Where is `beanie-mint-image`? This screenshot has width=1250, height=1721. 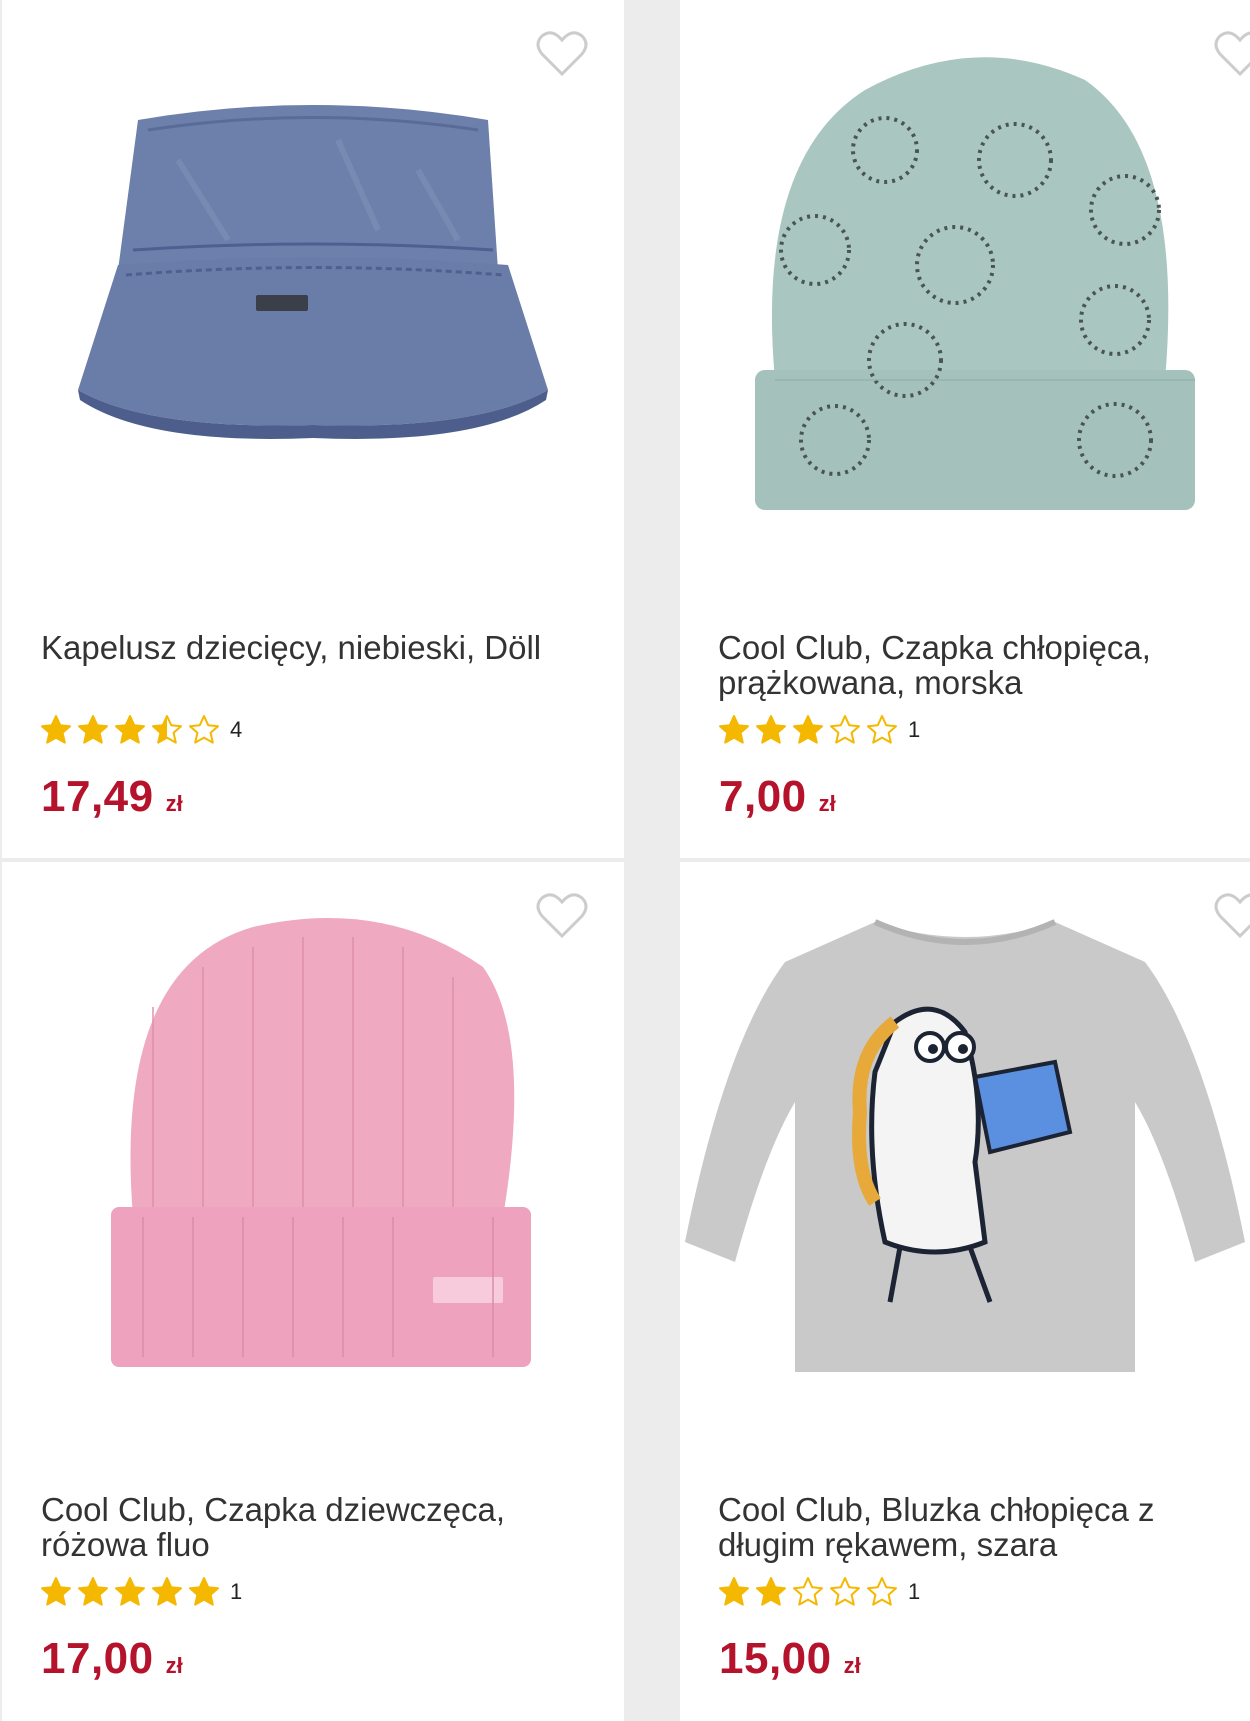 beanie-mint-image is located at coordinates (975, 283).